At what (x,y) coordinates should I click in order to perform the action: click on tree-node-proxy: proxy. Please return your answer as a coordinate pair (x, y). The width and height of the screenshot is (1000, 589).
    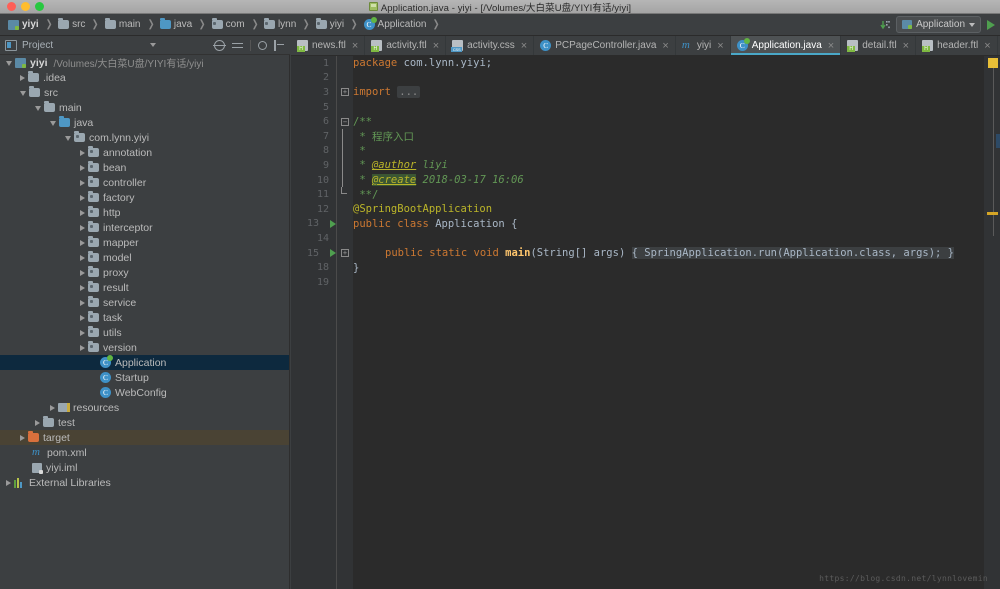
    Looking at the image, I should click on (144, 272).